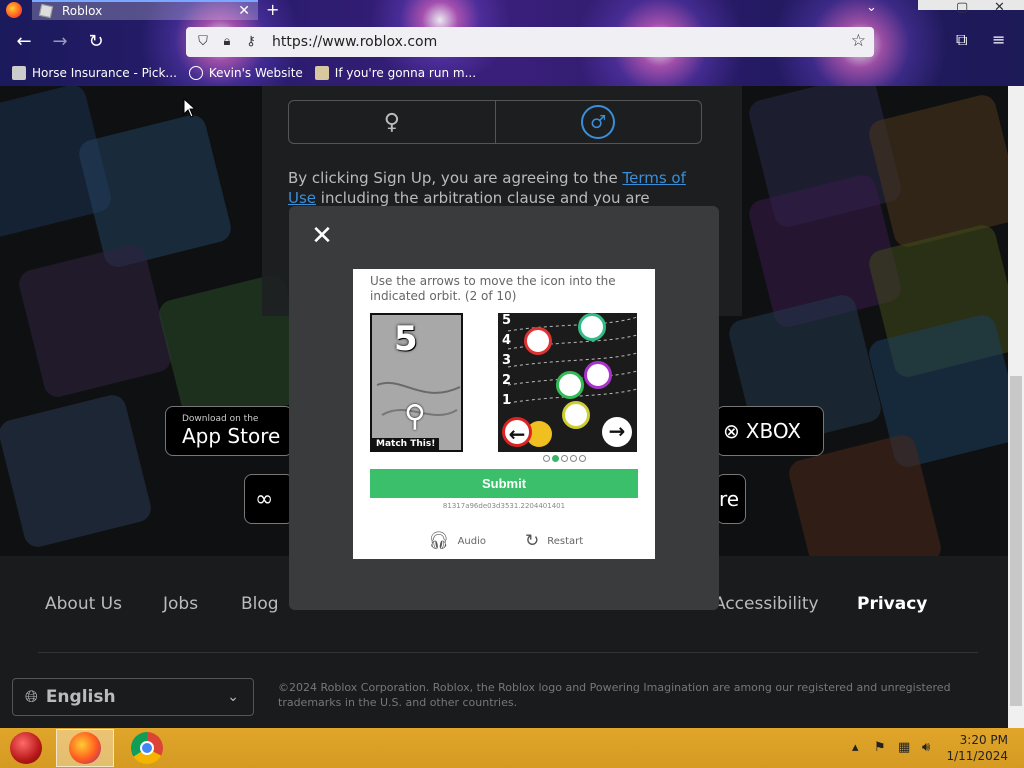  I want to click on restart-button: ↻ Restart, so click(554, 541).